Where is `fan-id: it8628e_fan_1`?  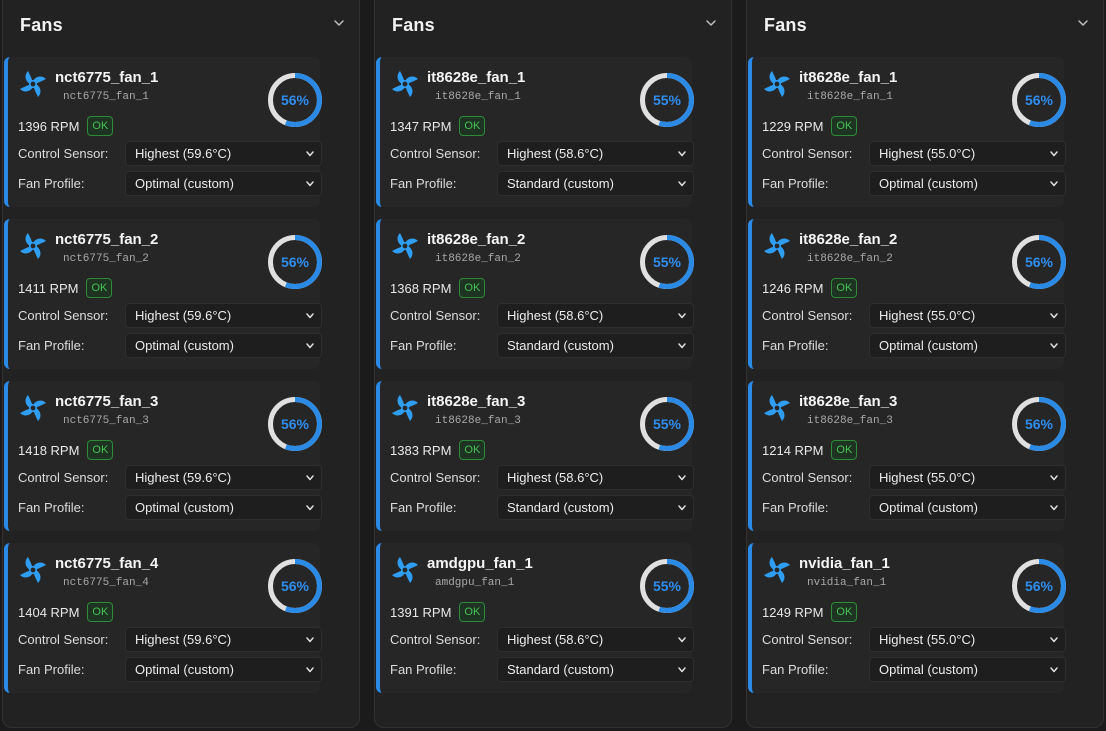 fan-id: it8628e_fan_1 is located at coordinates (478, 97).